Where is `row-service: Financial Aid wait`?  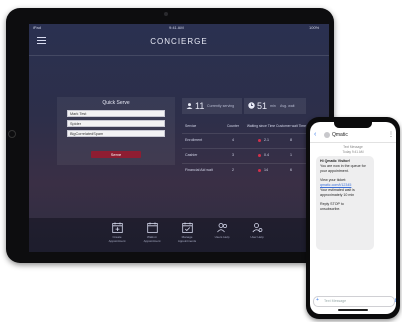 row-service: Financial Aid wait is located at coordinates (199, 170).